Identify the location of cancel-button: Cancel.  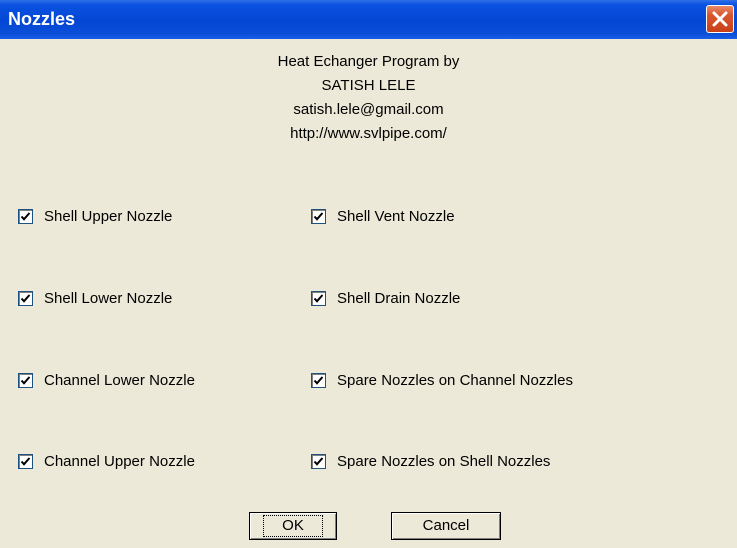
(446, 526).